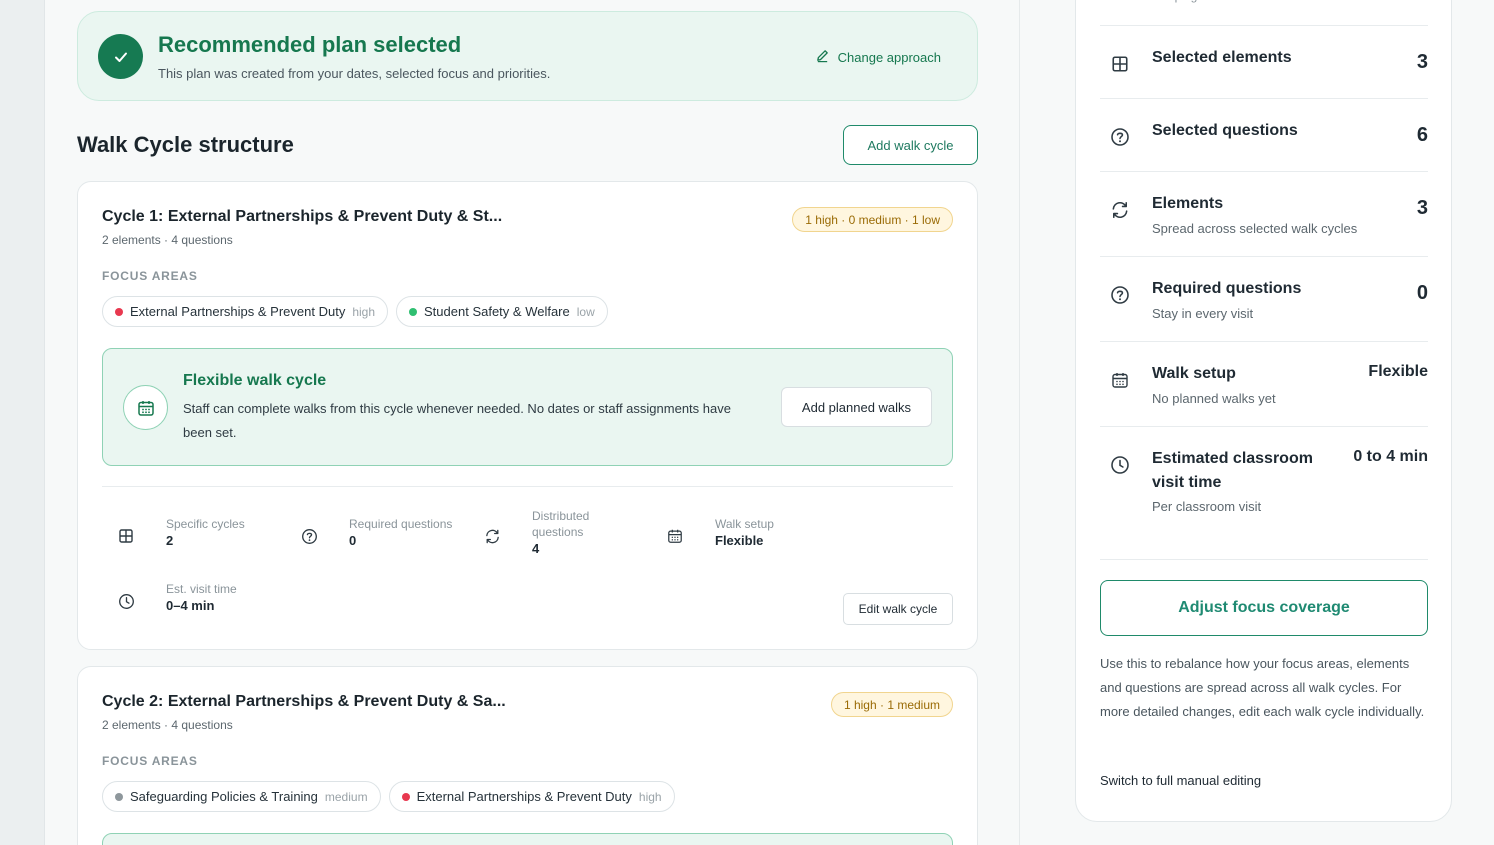 This screenshot has width=1494, height=845. I want to click on summary-sub: No planned walks yet, so click(1214, 398).